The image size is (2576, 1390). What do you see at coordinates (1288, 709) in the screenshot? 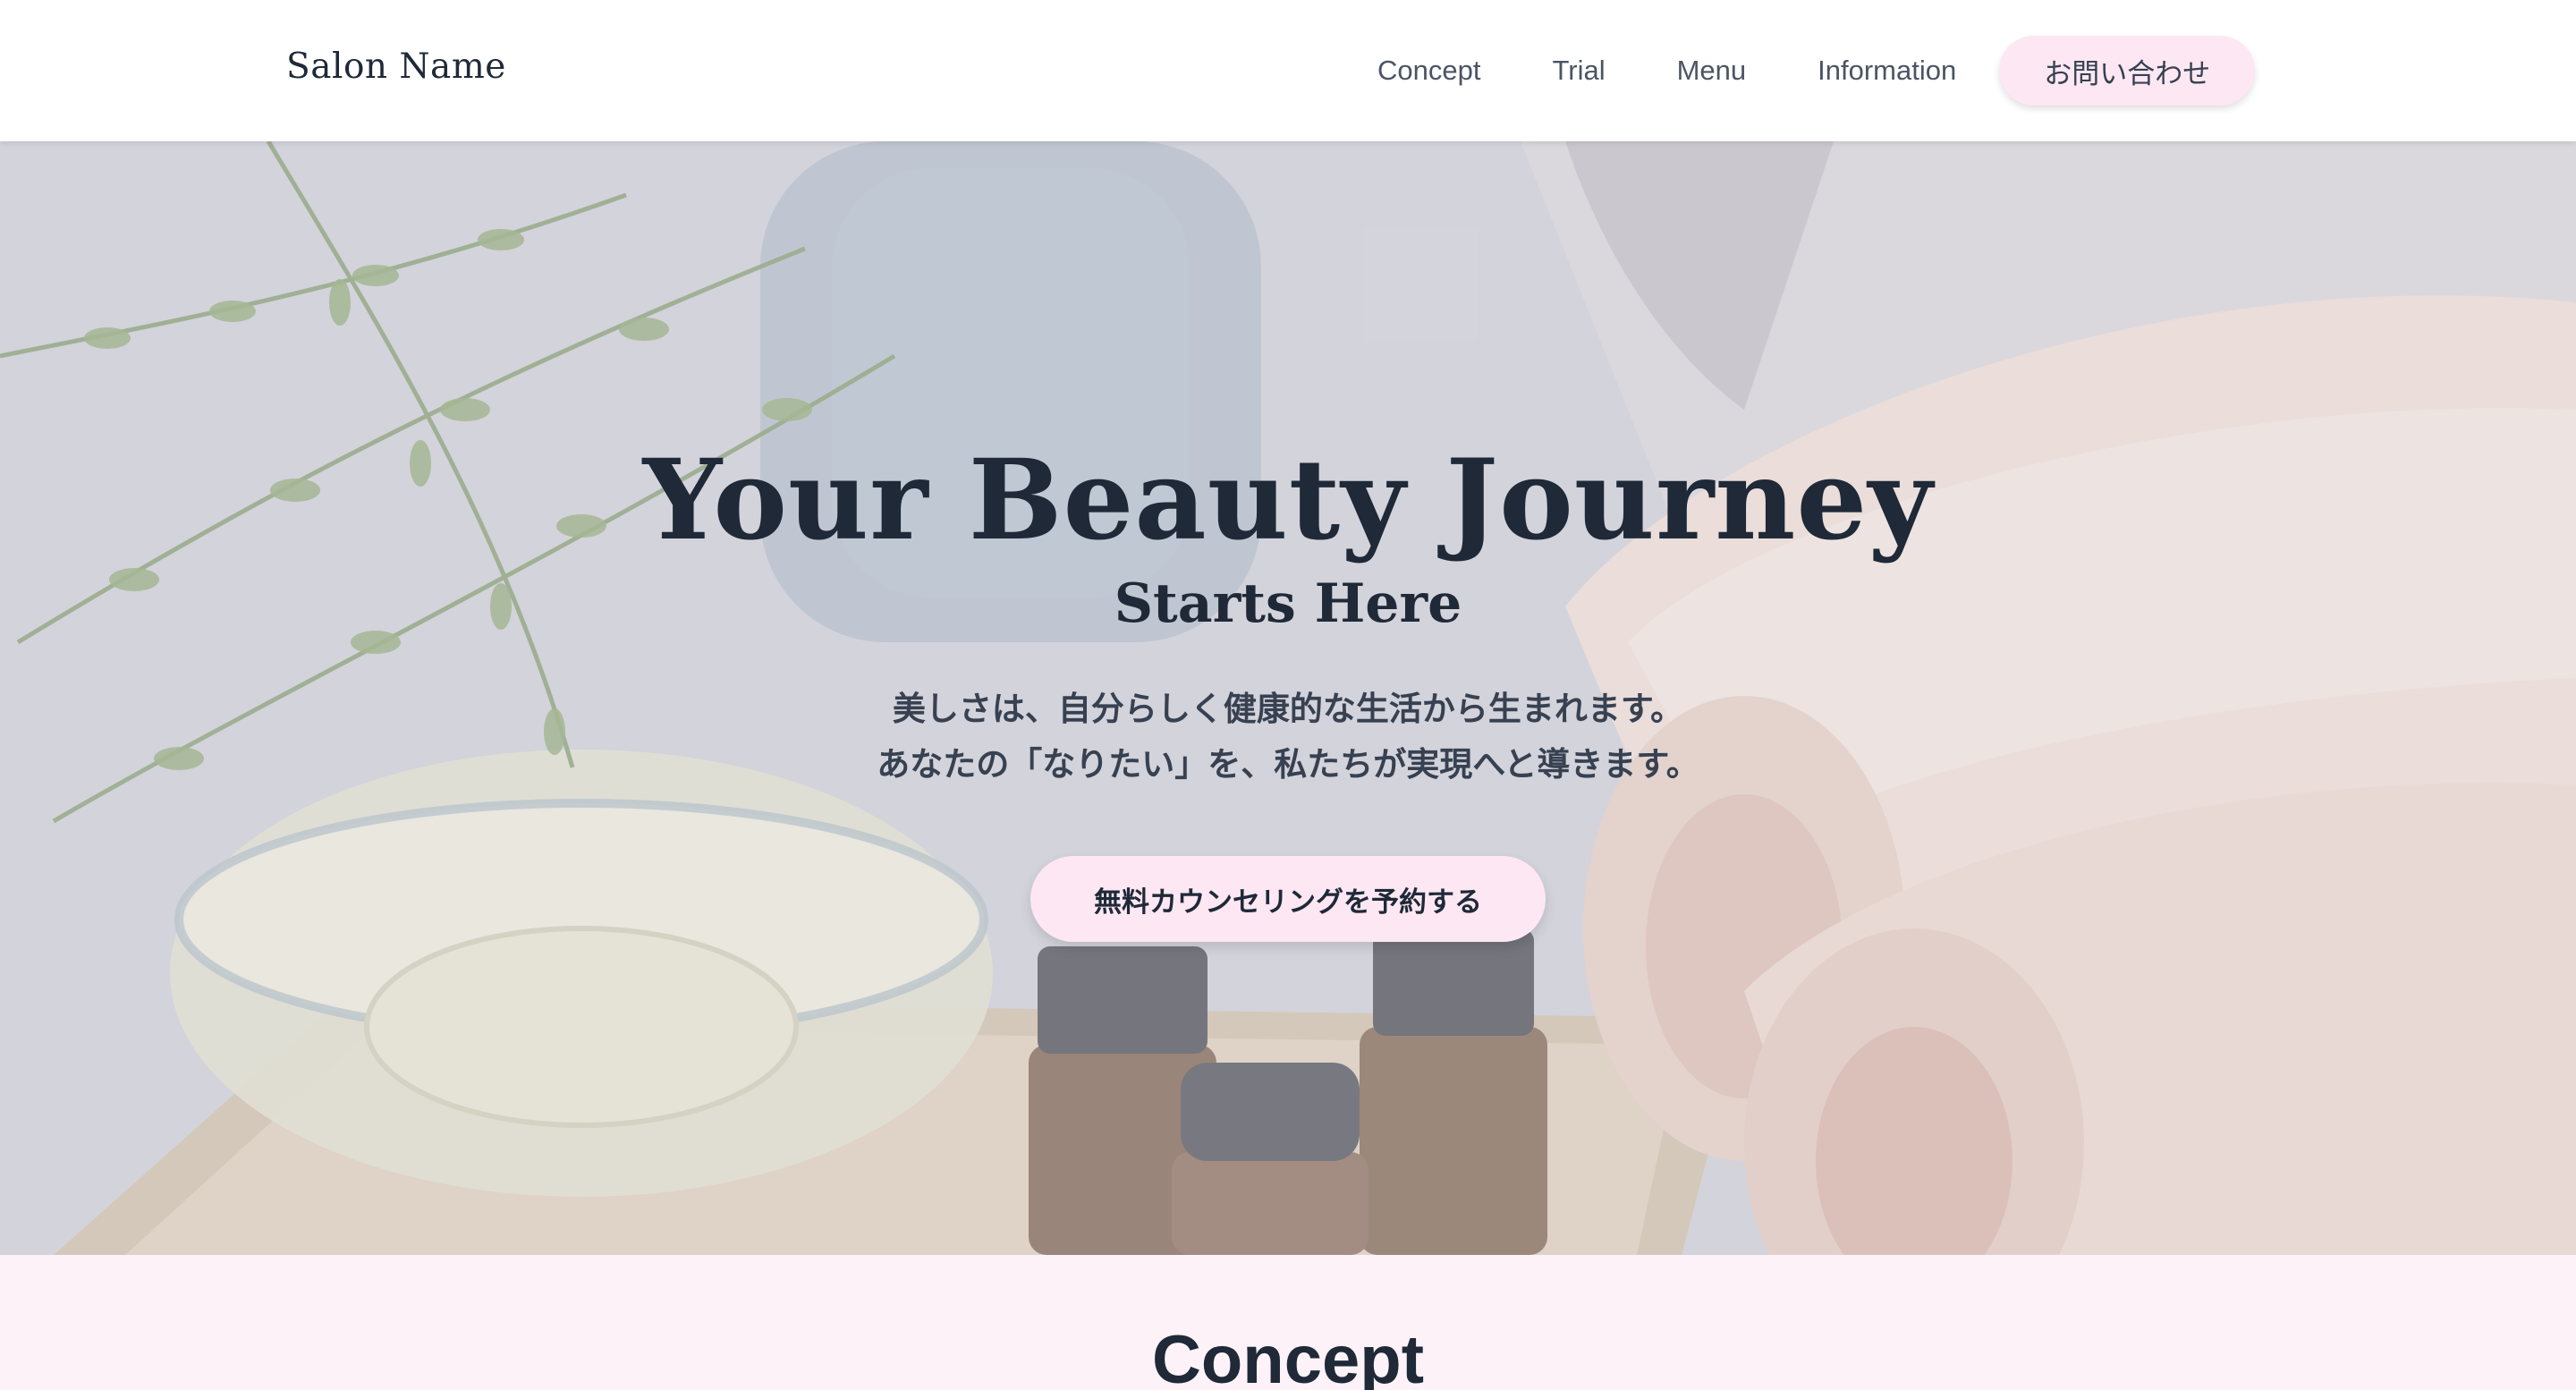
I see `hero-tagline-line-1: 美しさは、自分らしく健康的な生活から生まれます。` at bounding box center [1288, 709].